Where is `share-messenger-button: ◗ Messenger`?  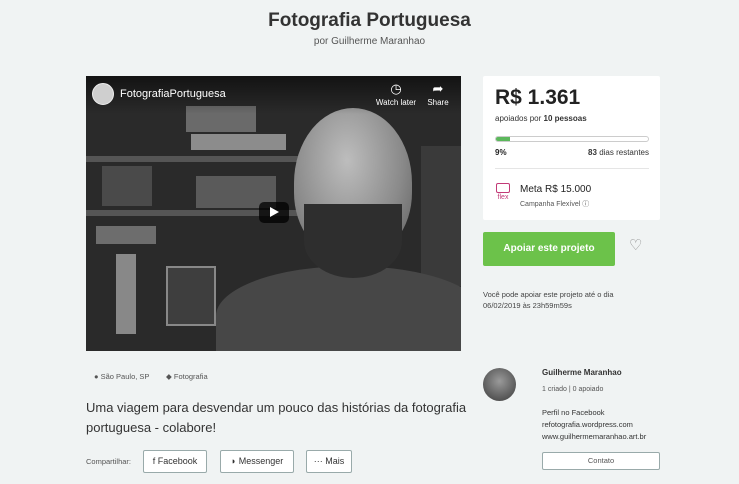 share-messenger-button: ◗ Messenger is located at coordinates (257, 461).